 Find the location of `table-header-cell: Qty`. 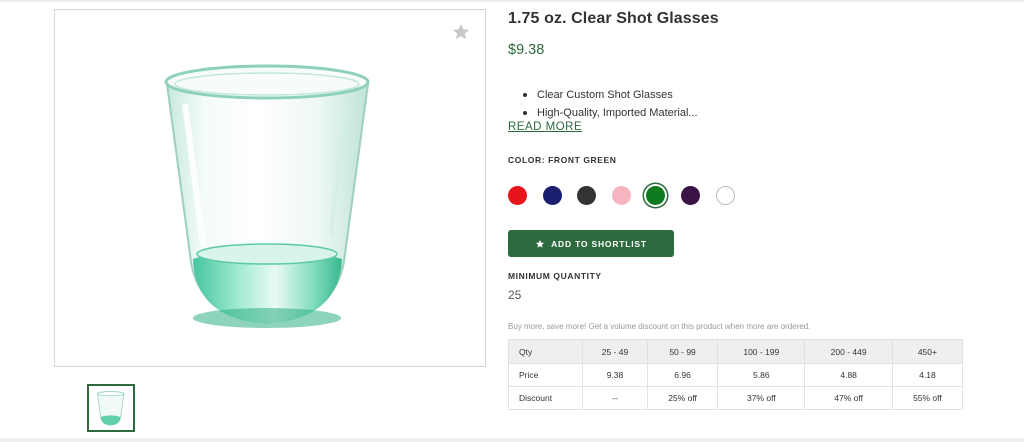

table-header-cell: Qty is located at coordinates (545, 351).